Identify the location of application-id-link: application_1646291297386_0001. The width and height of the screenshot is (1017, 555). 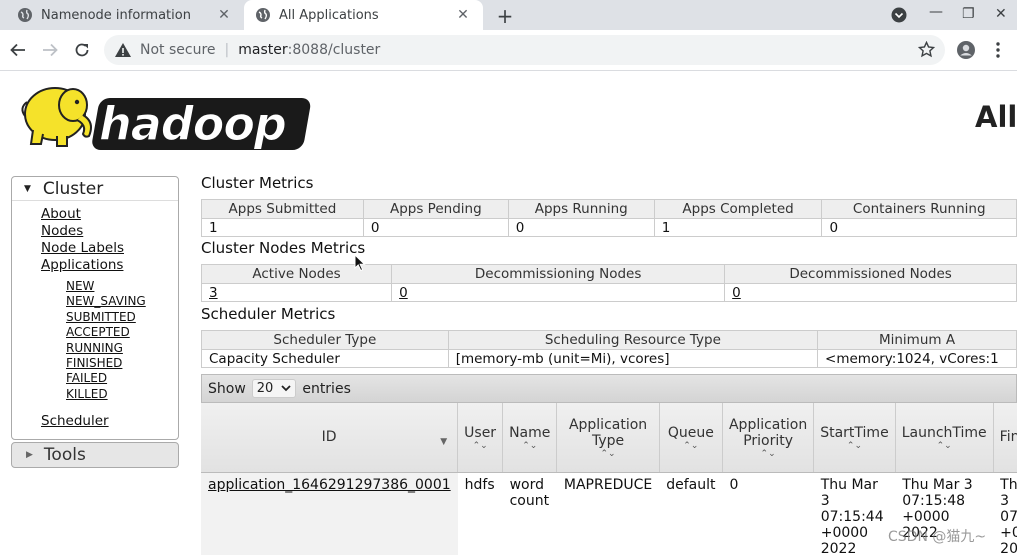
(329, 485).